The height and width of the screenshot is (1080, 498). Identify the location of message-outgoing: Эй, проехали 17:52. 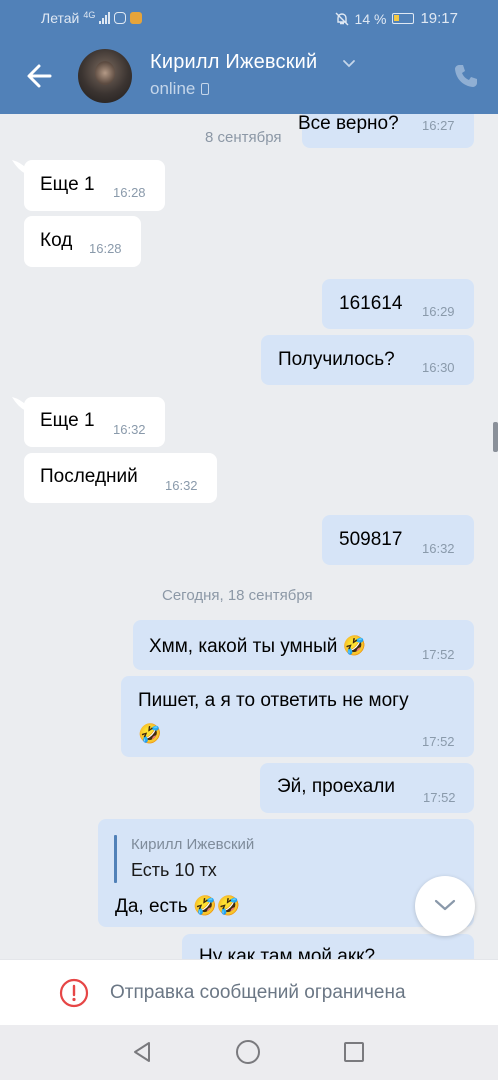
(367, 788).